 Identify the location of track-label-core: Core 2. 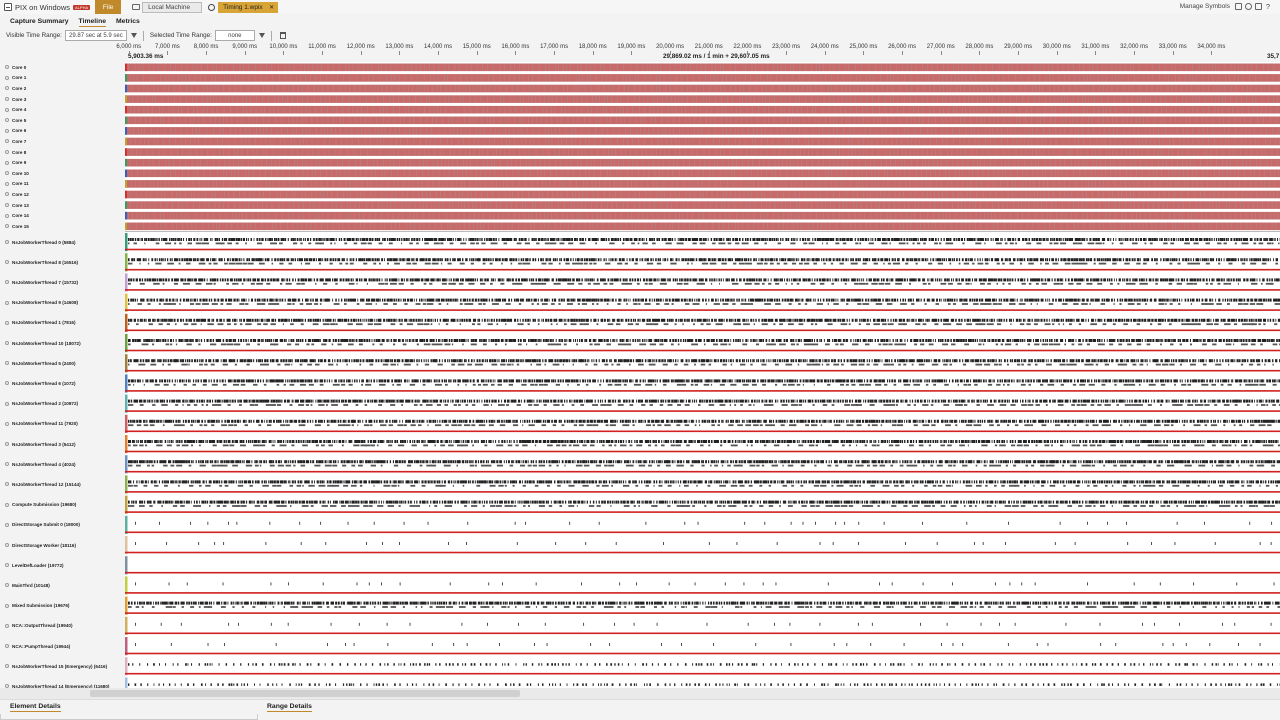
(62, 88).